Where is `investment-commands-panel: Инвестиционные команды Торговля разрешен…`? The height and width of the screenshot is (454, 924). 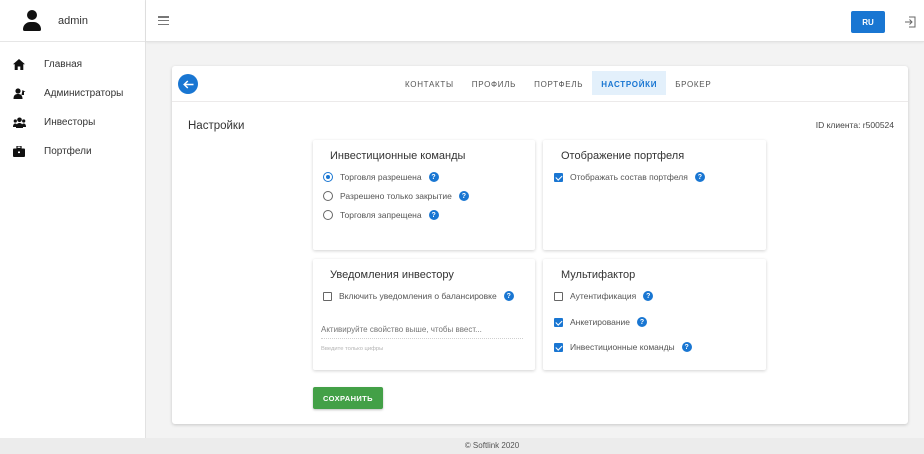 investment-commands-panel: Инвестиционные команды Торговля разрешен… is located at coordinates (424, 195).